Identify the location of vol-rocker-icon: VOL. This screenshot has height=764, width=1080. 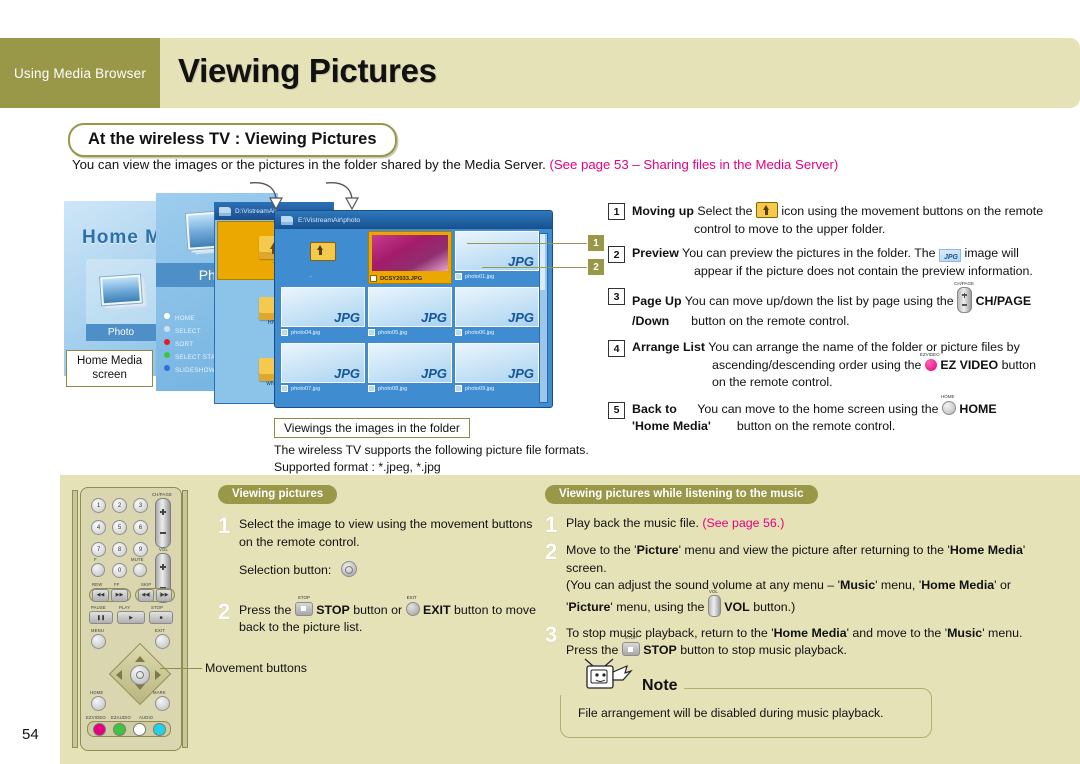
(714, 603).